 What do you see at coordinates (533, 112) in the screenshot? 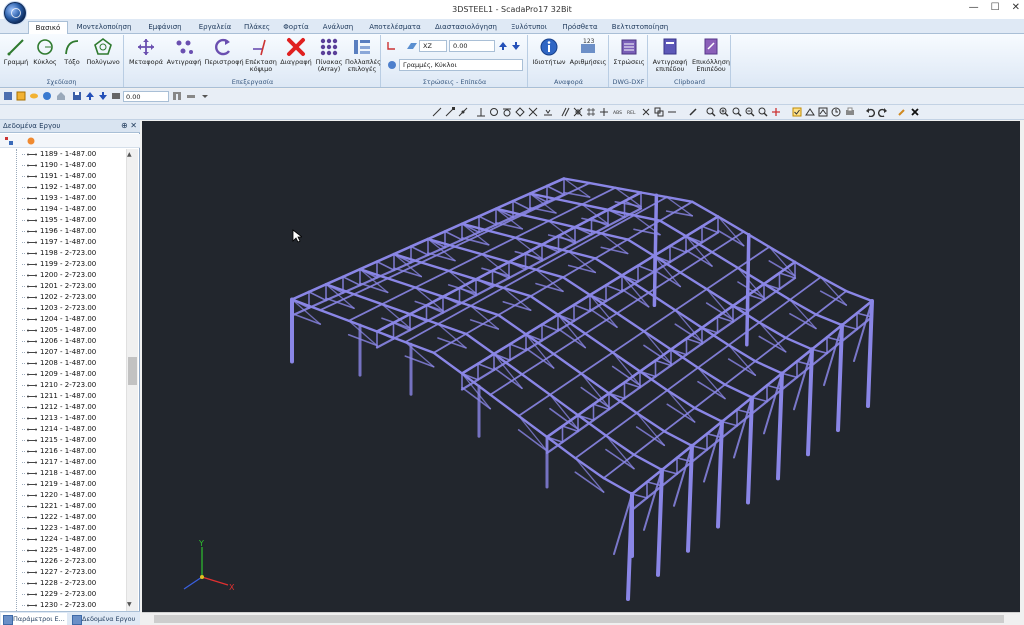
I see `snap-intersection-icon` at bounding box center [533, 112].